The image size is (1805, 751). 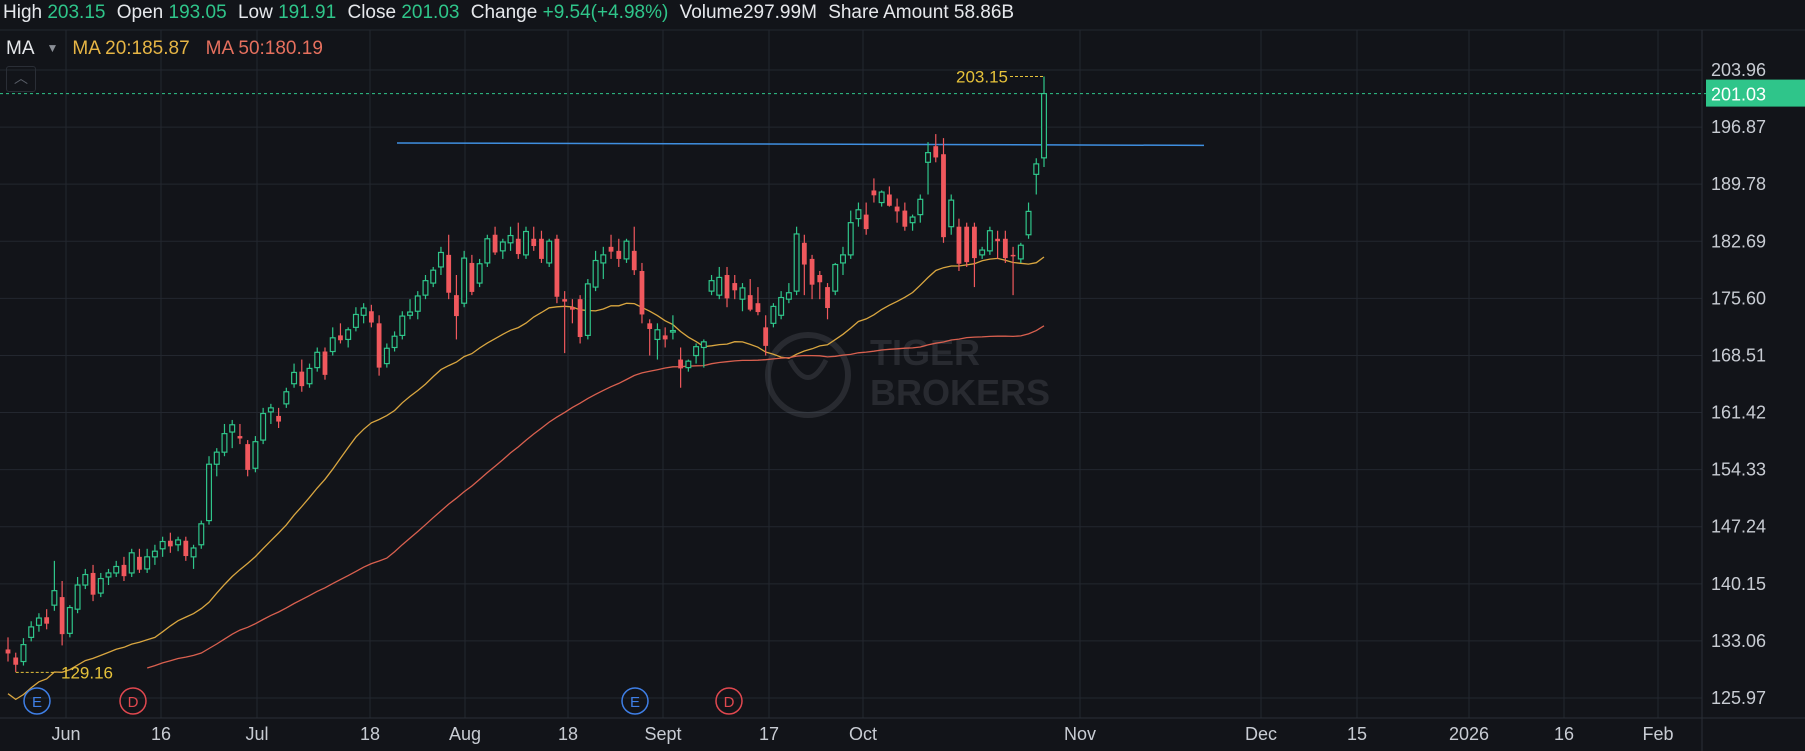 I want to click on chevron-down-icon: ▼, so click(x=53, y=48).